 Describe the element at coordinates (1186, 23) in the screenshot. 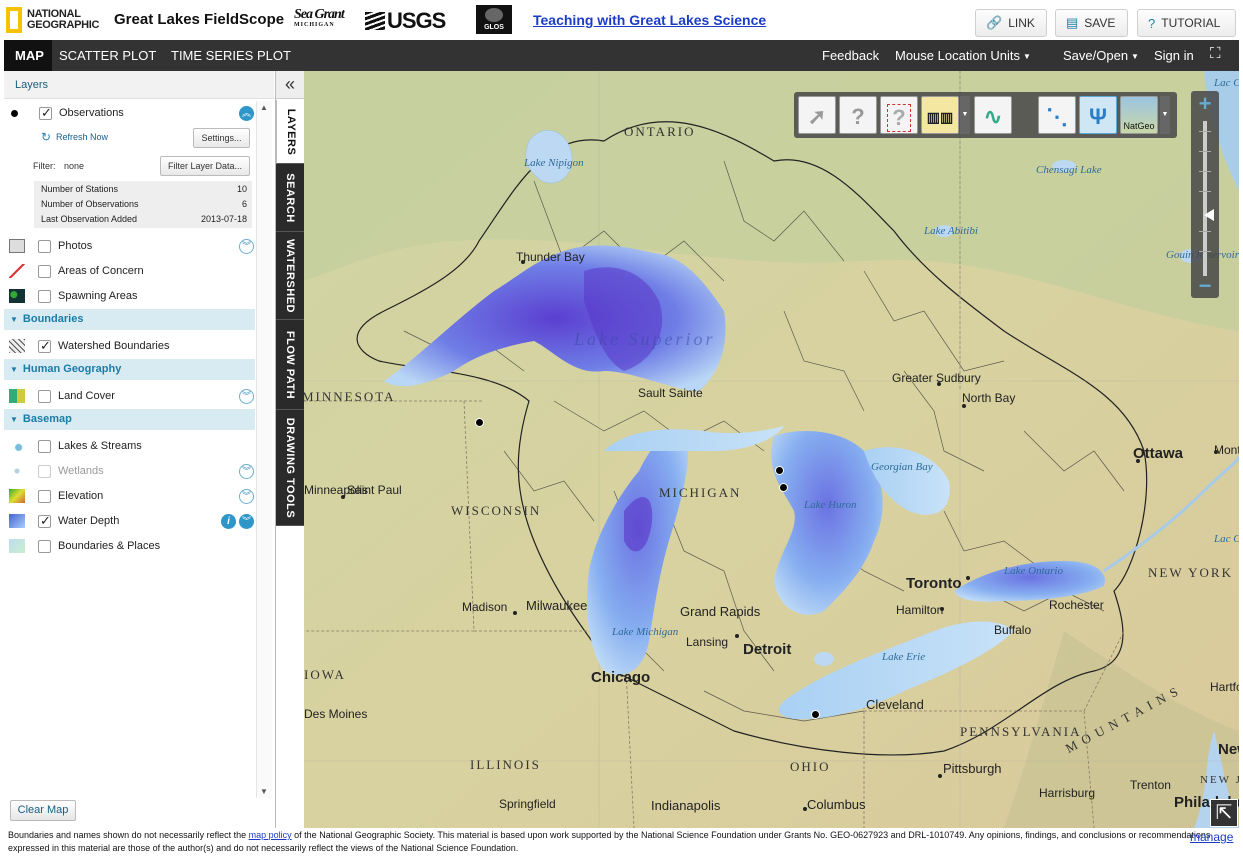

I see `tutorial-button: ? TUTORIAL` at that location.